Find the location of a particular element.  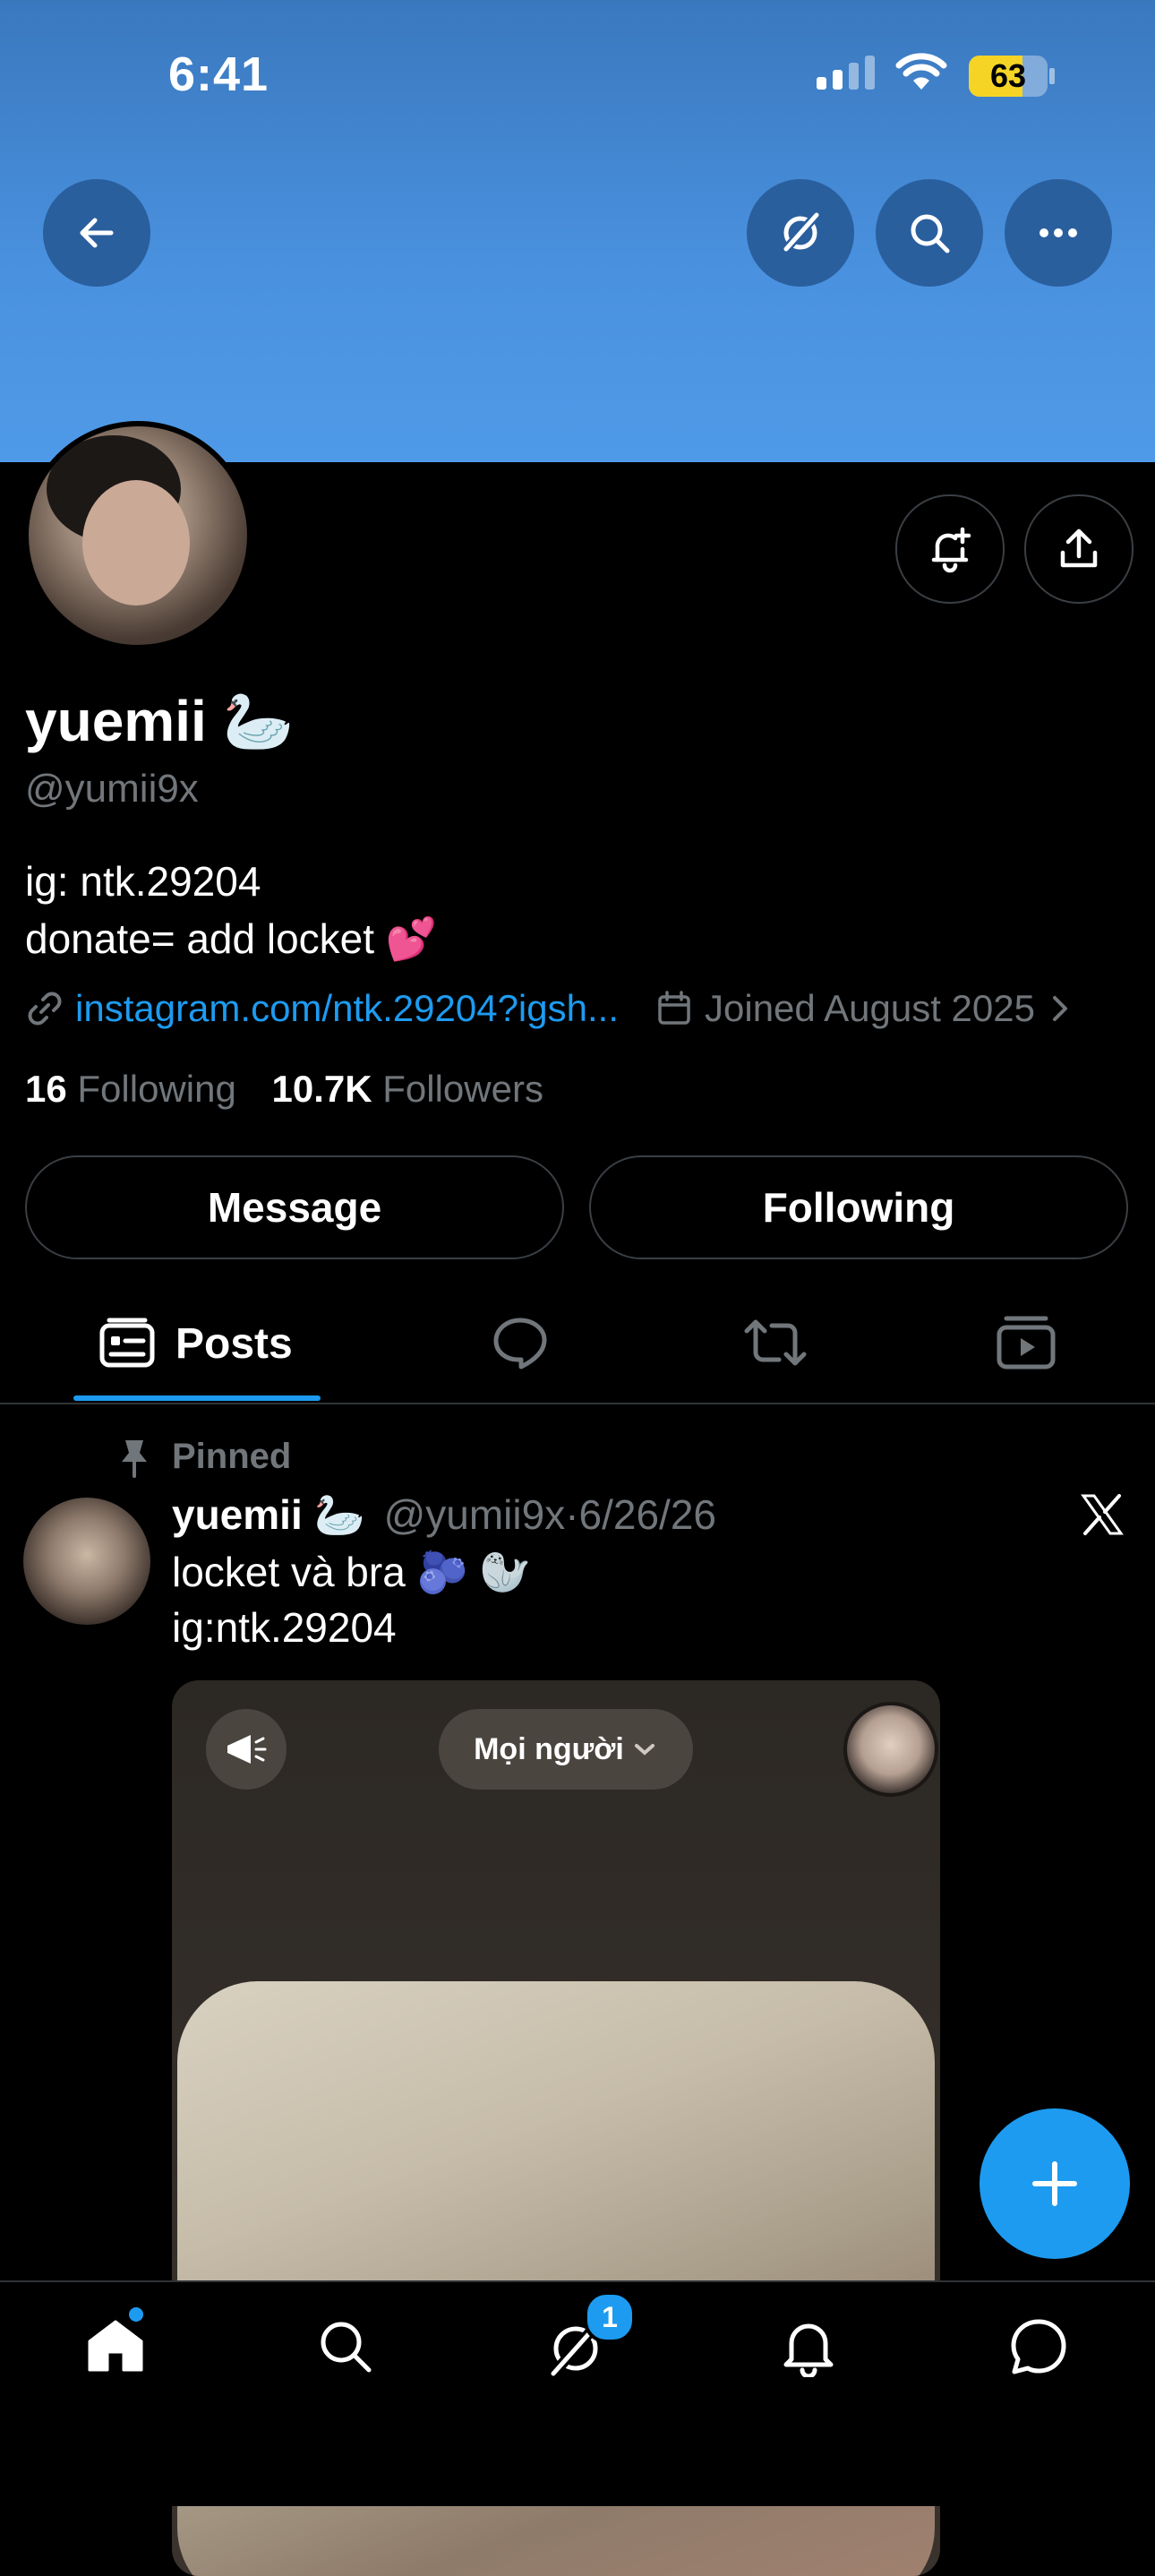

profile-name: yuemii 🦢 is located at coordinates (159, 721).